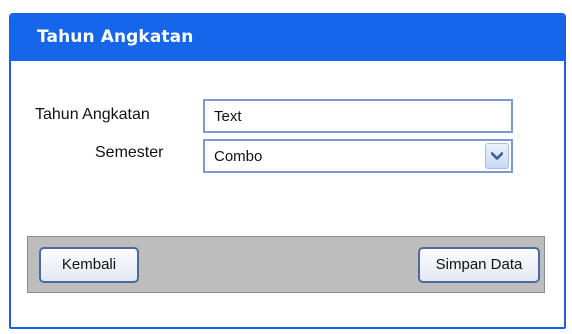 The image size is (572, 334). I want to click on semester-label: Semester, so click(129, 152).